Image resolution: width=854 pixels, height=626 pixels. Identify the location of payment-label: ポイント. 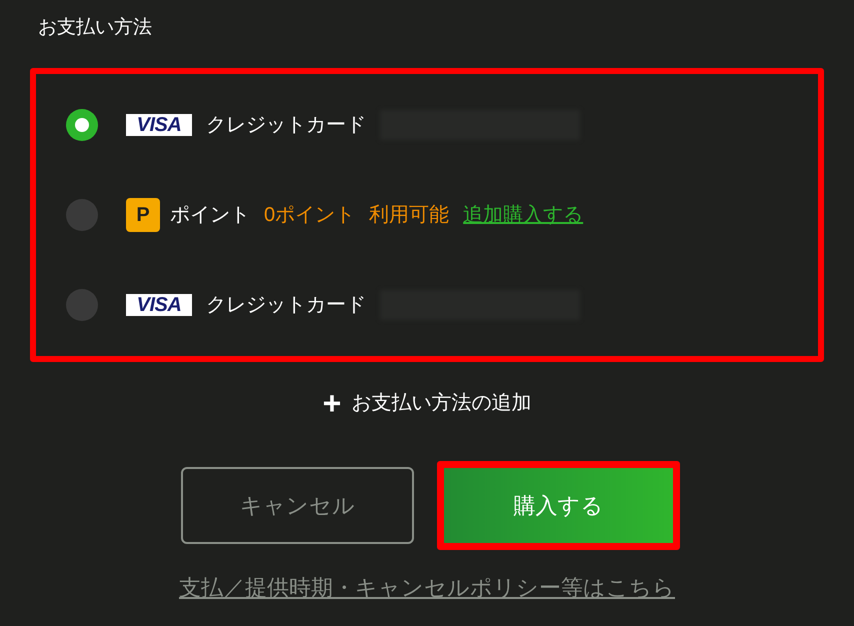
(210, 215).